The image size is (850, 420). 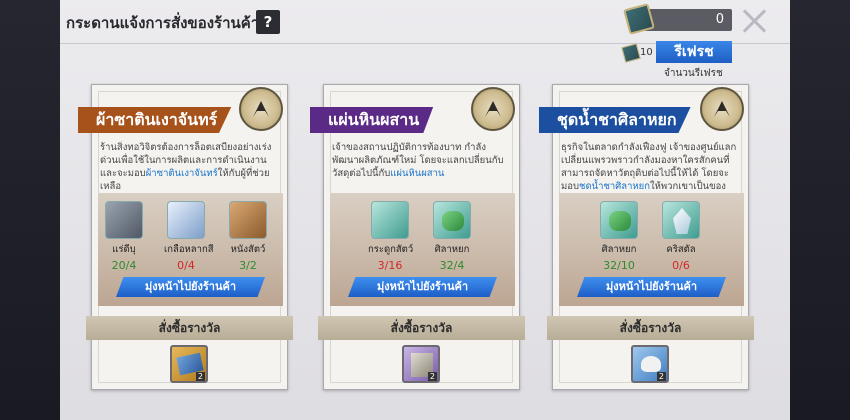 I want to click on card-title: ชุดน้ำชาศิลาหยก, so click(x=615, y=120).